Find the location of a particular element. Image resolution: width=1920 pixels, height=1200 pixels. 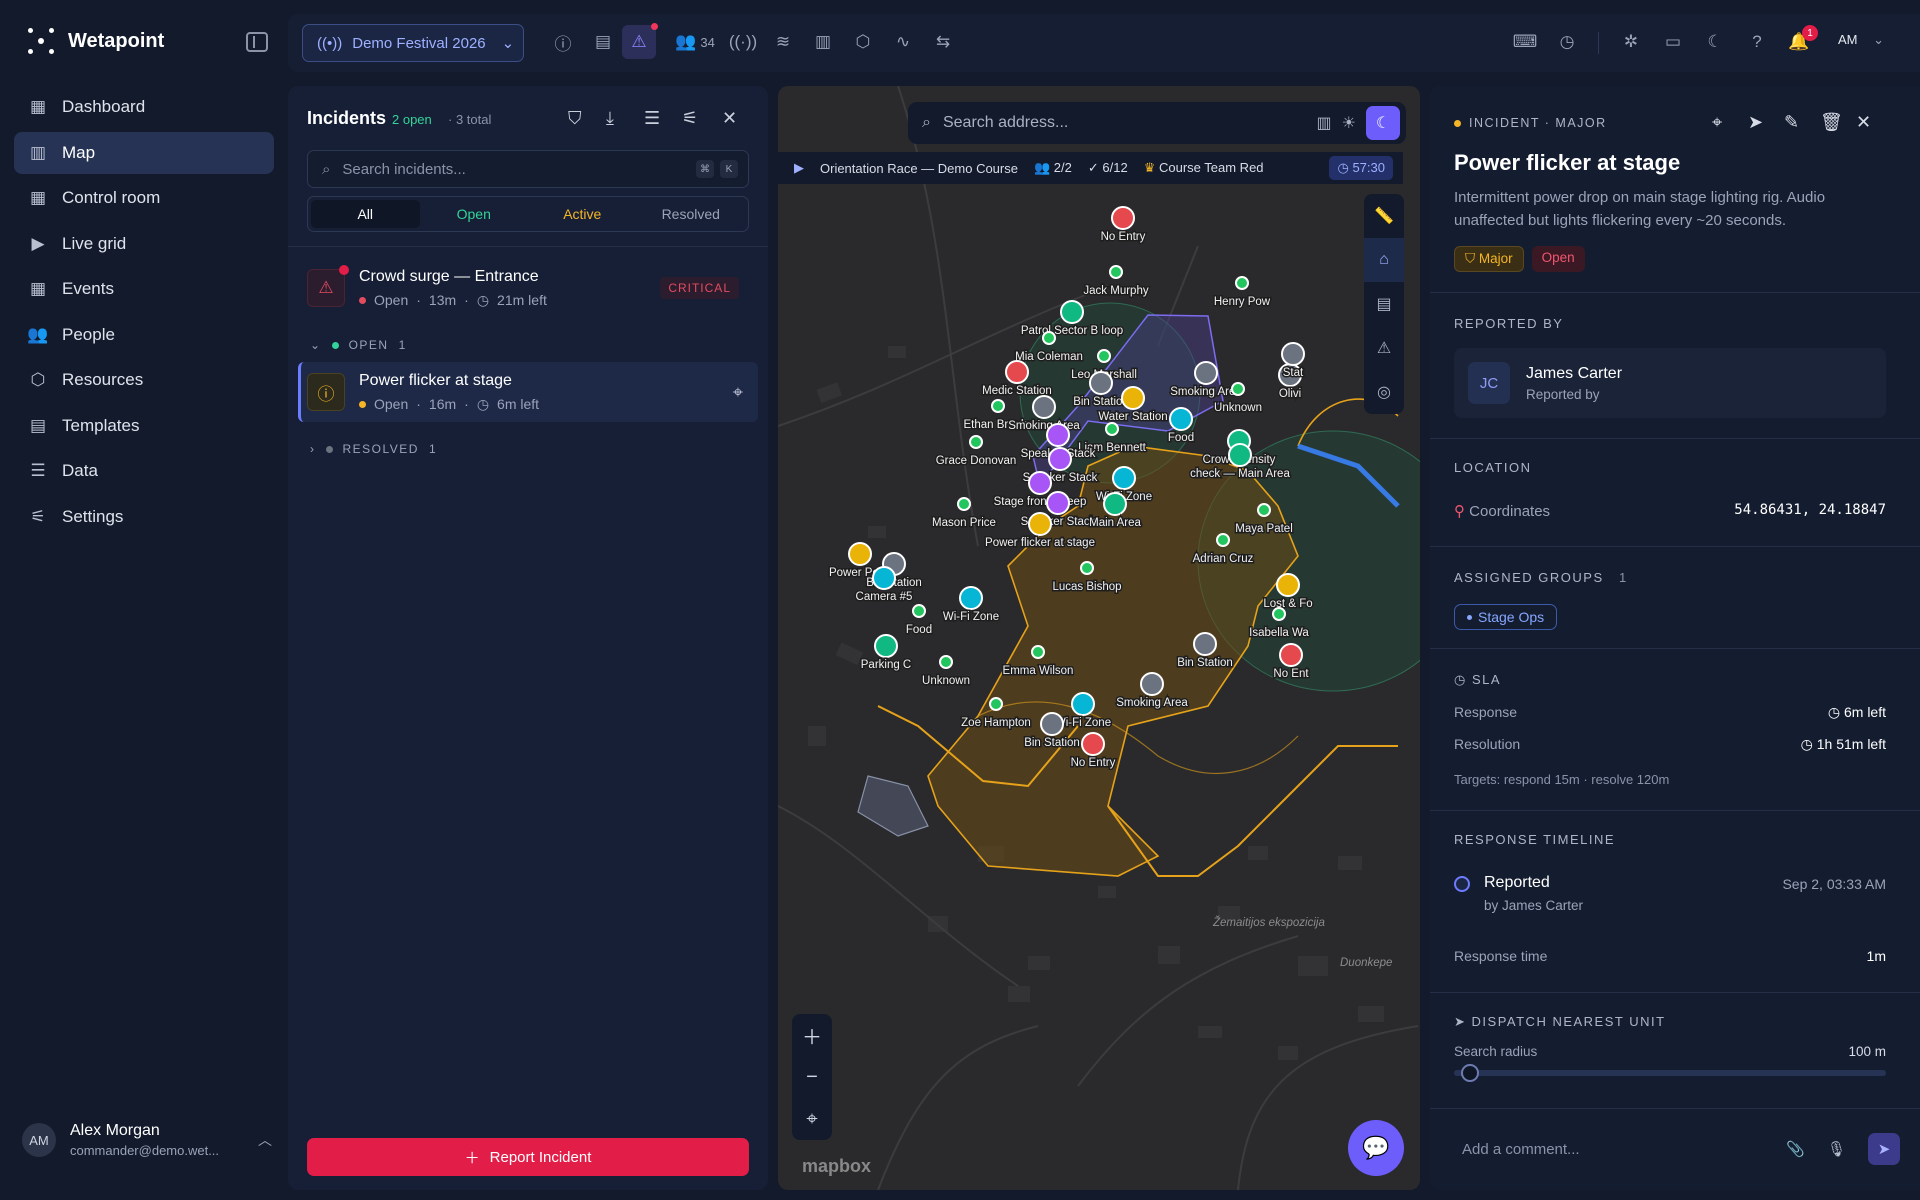

mic-icon: 🎙 is located at coordinates (1836, 1149).